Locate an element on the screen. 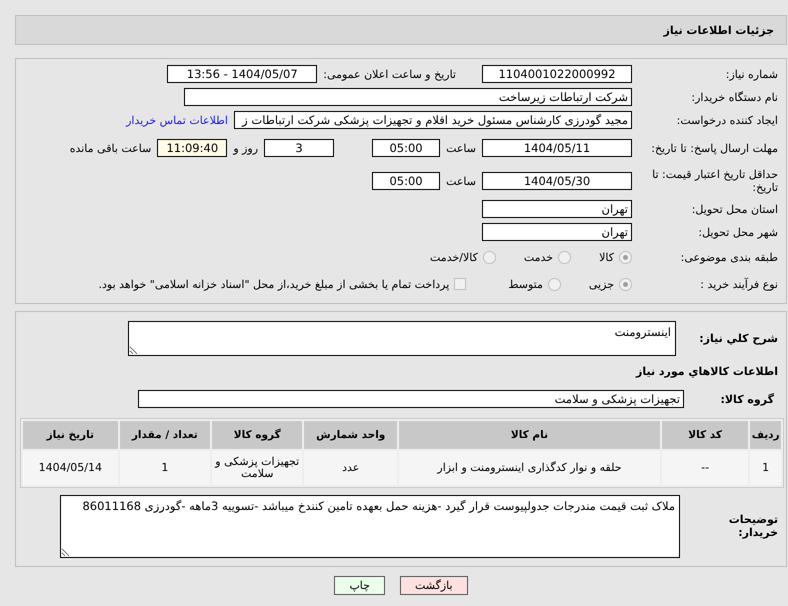 Image resolution: width=788 pixels, height=606 pixels. contact-link: اطلاعات تماس خریدار is located at coordinates (177, 120).